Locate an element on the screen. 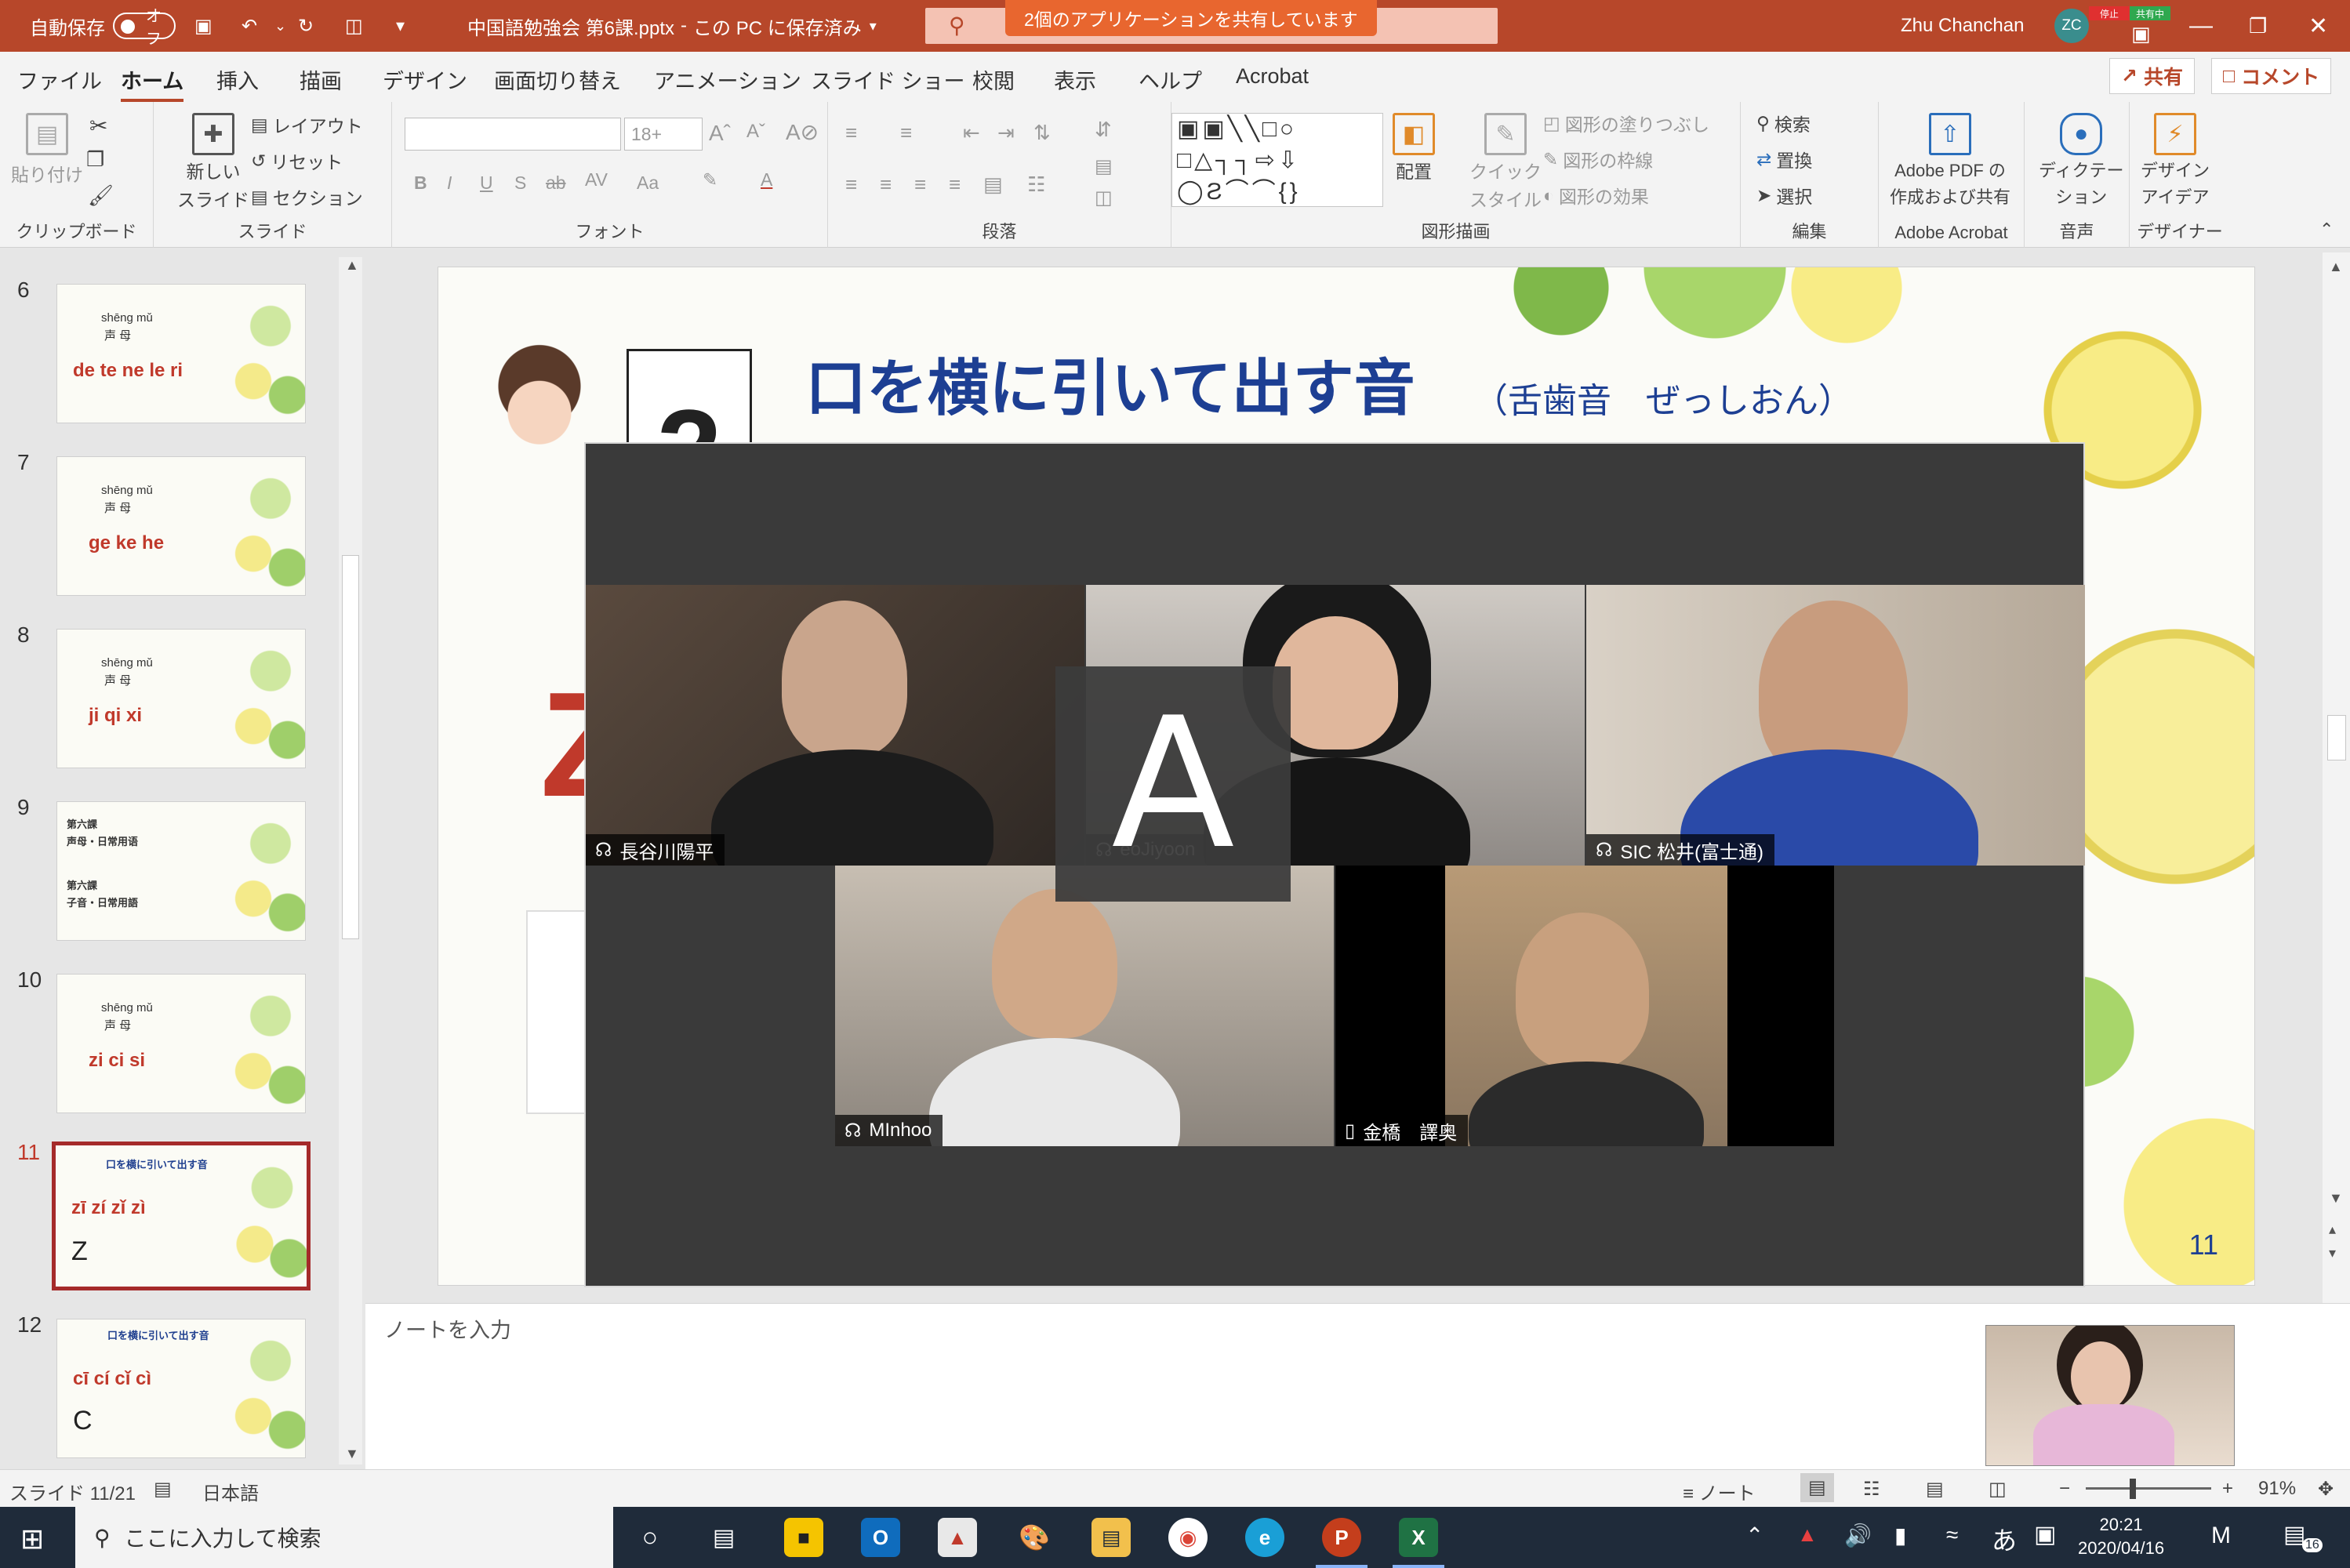 The width and height of the screenshot is (2350, 1568). windows-start-icon: ⊞ is located at coordinates (32, 1539).